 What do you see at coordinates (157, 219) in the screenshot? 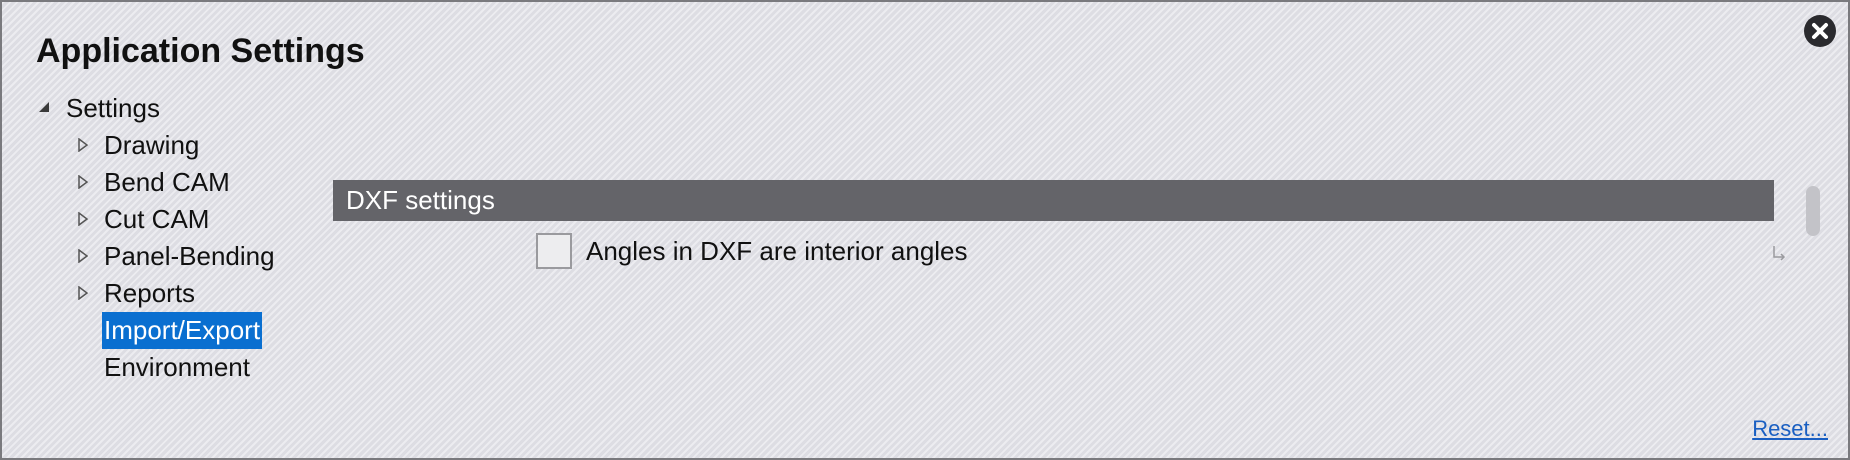
I see `tree-item-label: Cut CAM` at bounding box center [157, 219].